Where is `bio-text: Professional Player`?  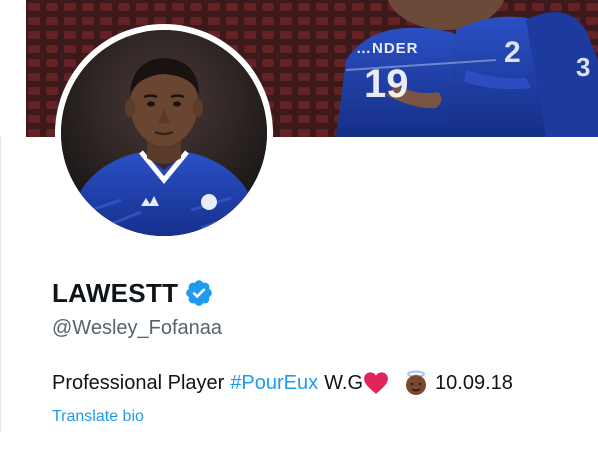
bio-text: Professional Player is located at coordinates (138, 383).